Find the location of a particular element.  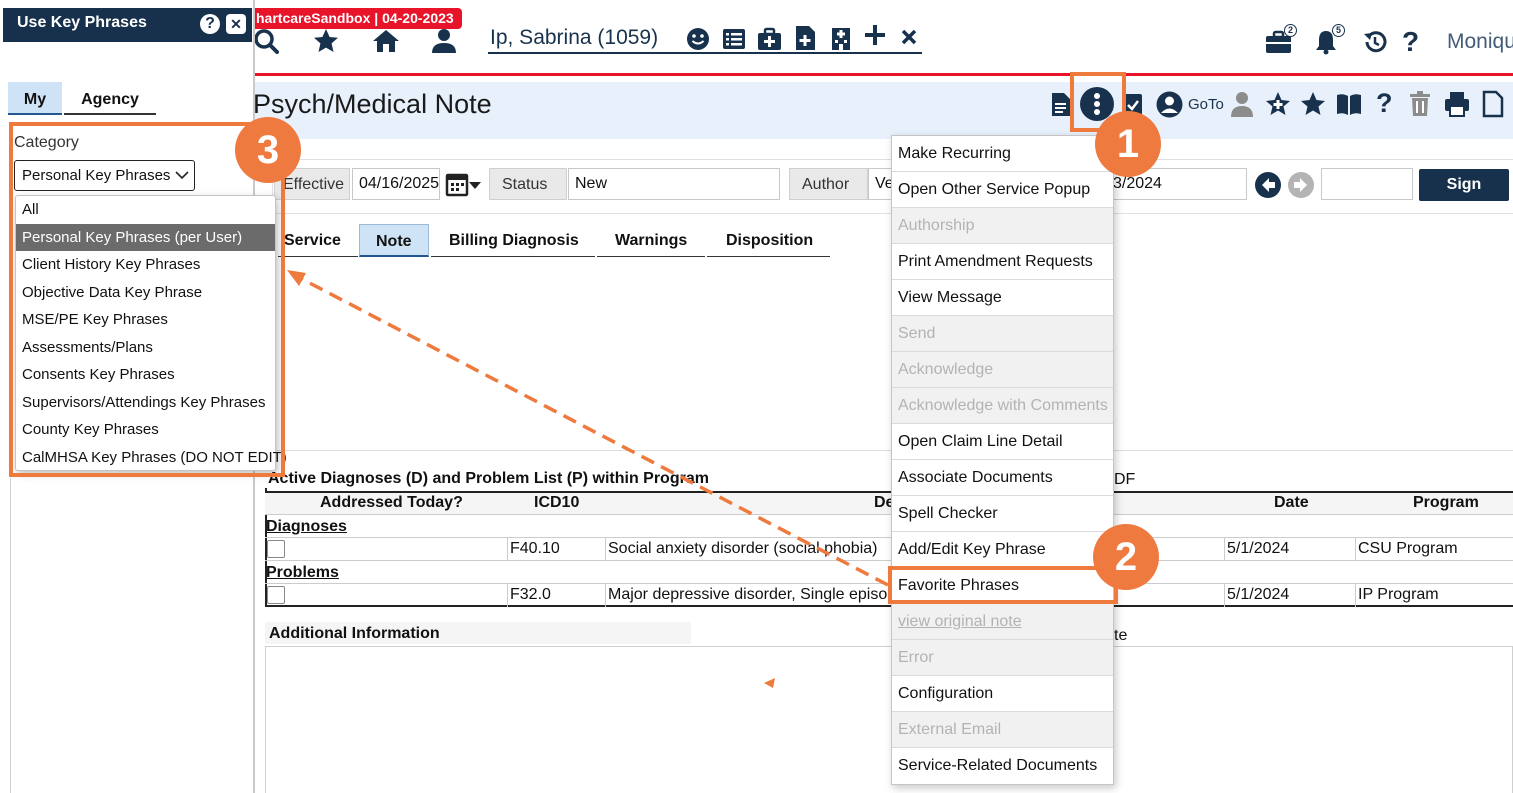

callout-2: 2 is located at coordinates (1126, 557).